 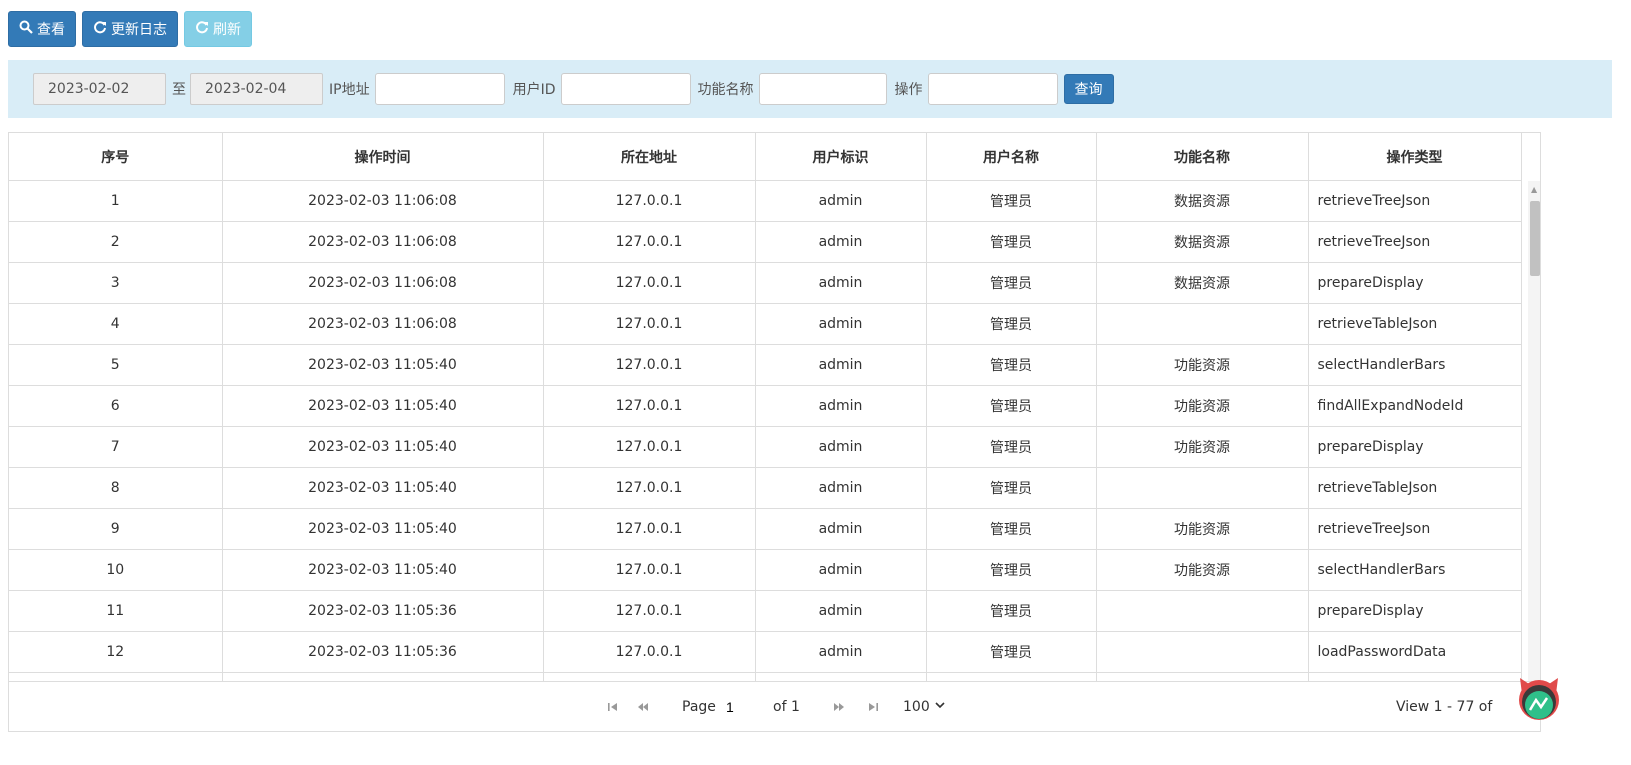 I want to click on query-button: 查询, so click(x=1088, y=89).